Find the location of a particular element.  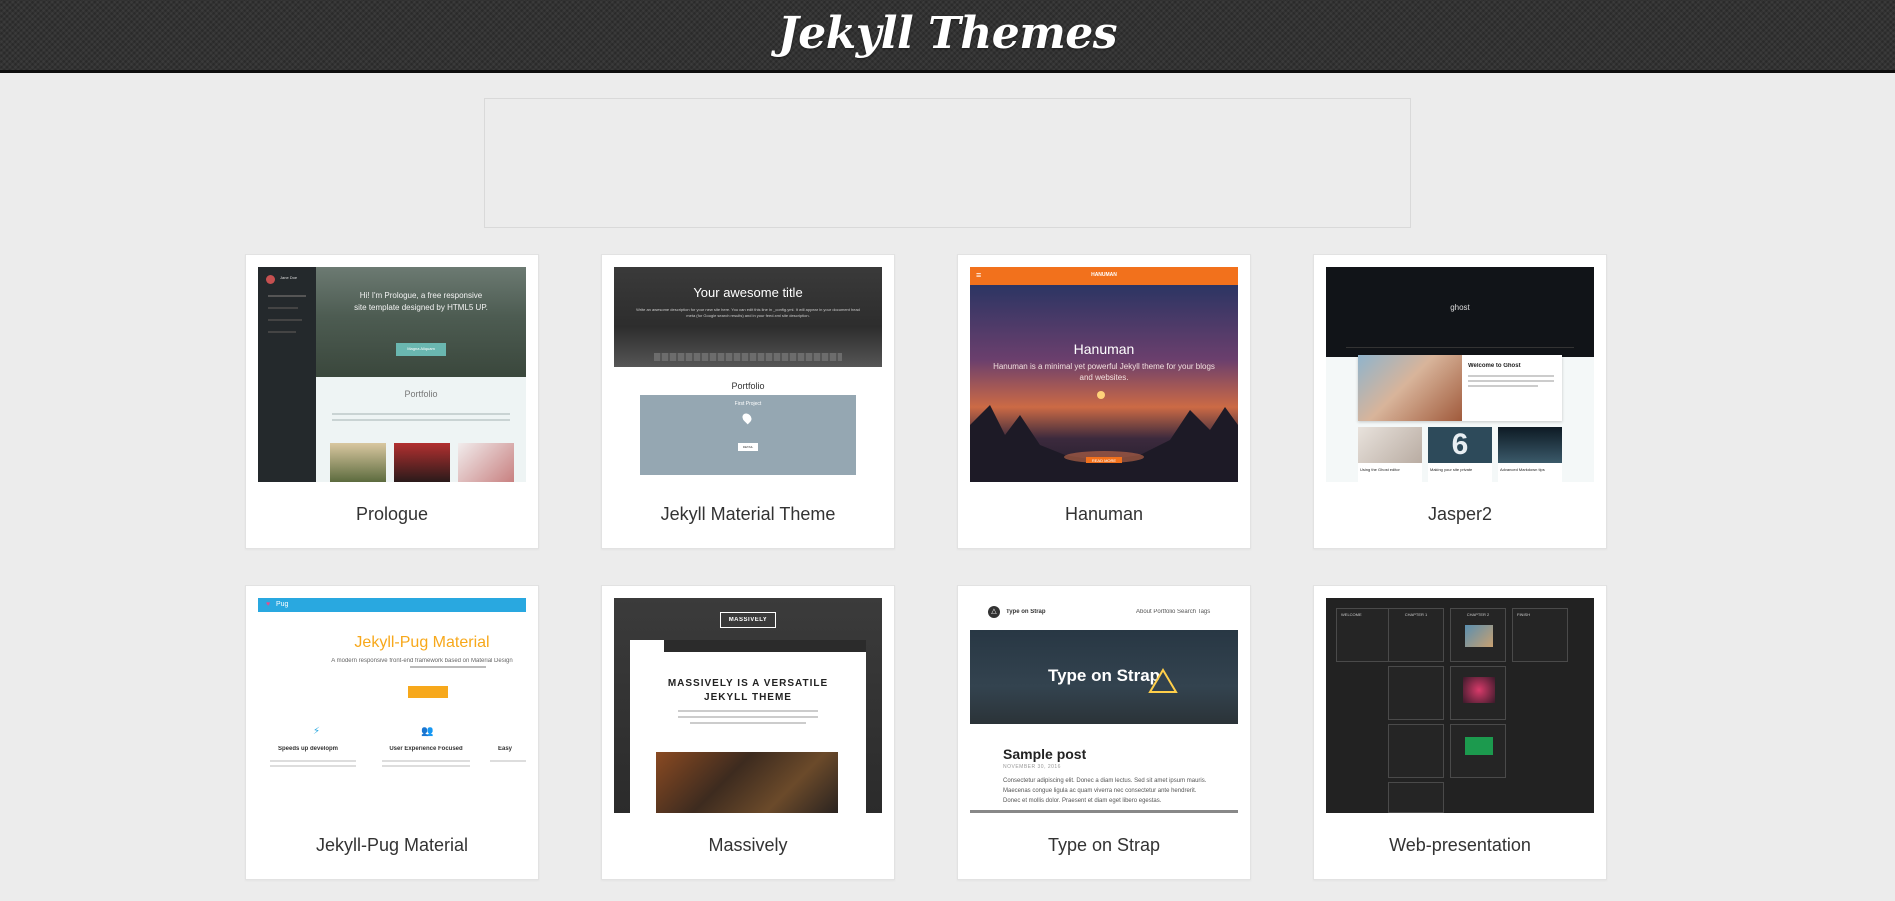

preview-post-title: Sample post is located at coordinates (1045, 754).